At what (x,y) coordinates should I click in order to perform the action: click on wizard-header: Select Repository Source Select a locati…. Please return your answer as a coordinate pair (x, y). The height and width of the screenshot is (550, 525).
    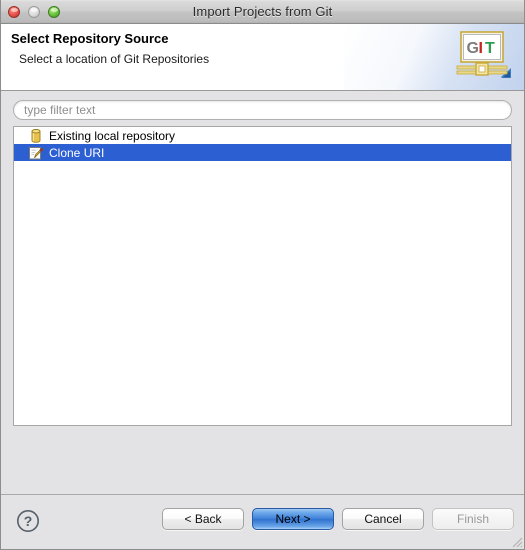
    Looking at the image, I should click on (262, 57).